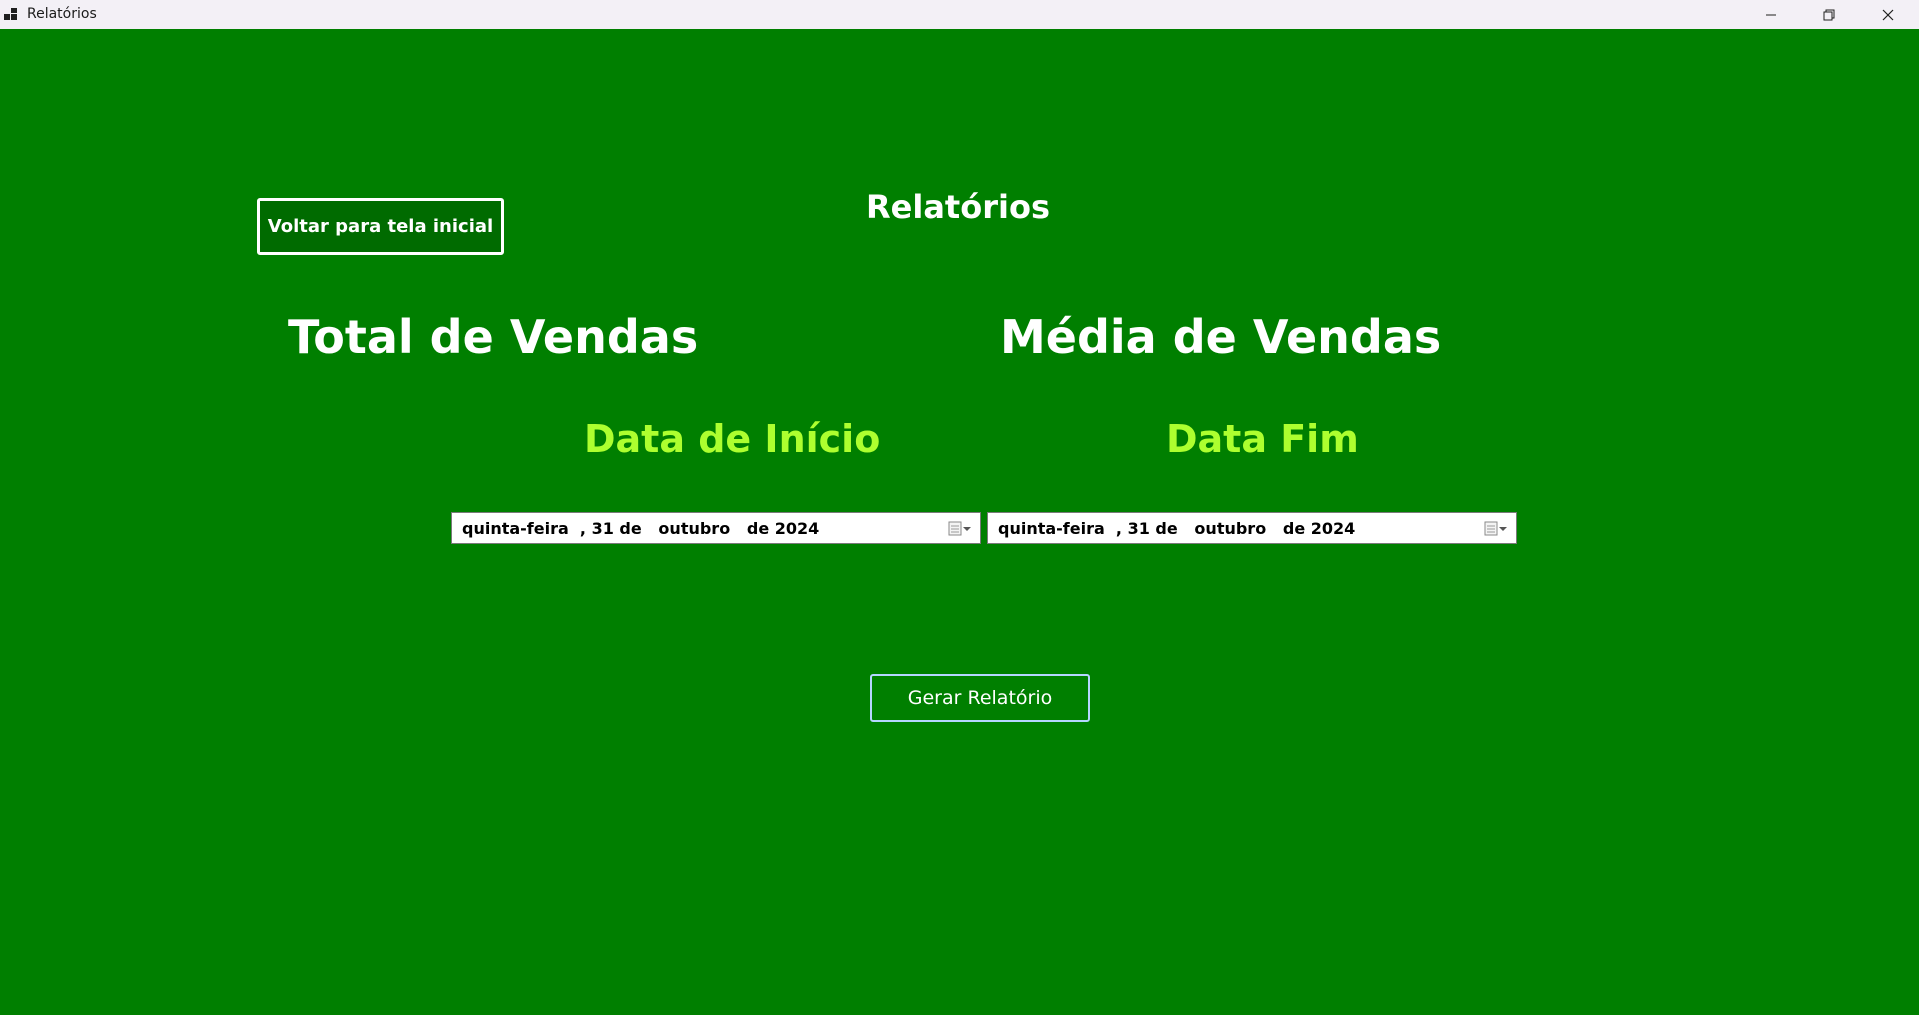 The image size is (1919, 1015). I want to click on generate-report-button: Gerar Relatório, so click(980, 698).